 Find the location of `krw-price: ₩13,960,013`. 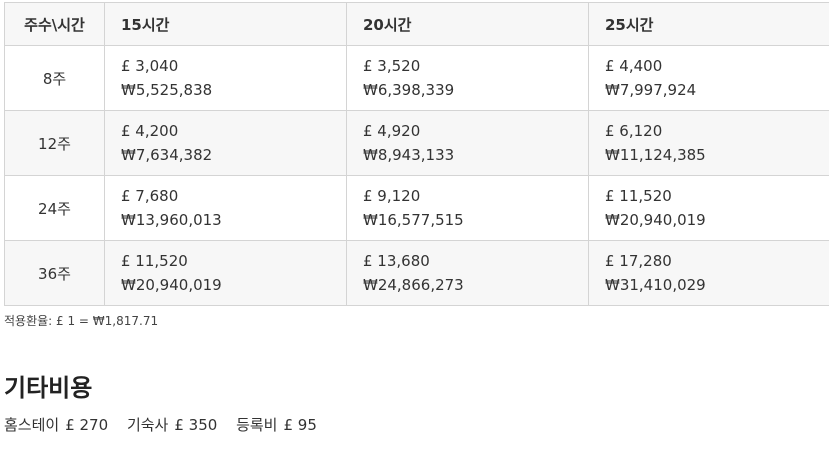

krw-price: ₩13,960,013 is located at coordinates (171, 220).